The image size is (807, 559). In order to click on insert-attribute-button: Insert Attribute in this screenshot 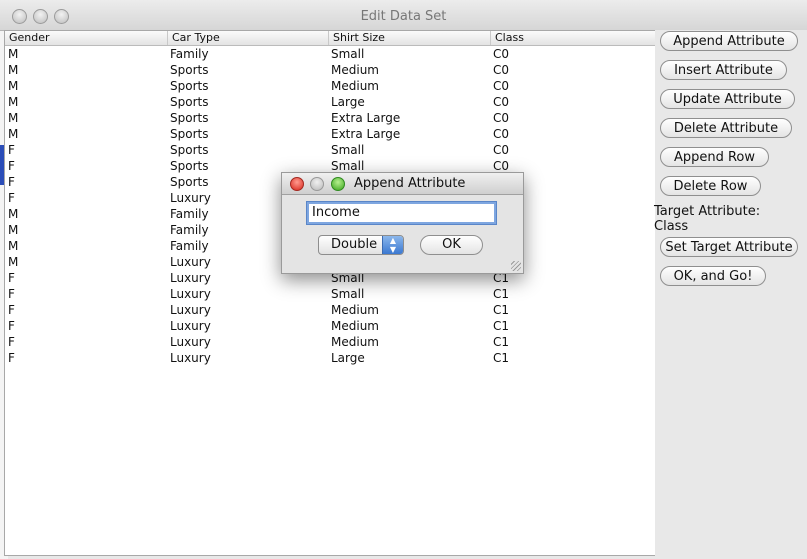, I will do `click(723, 70)`.